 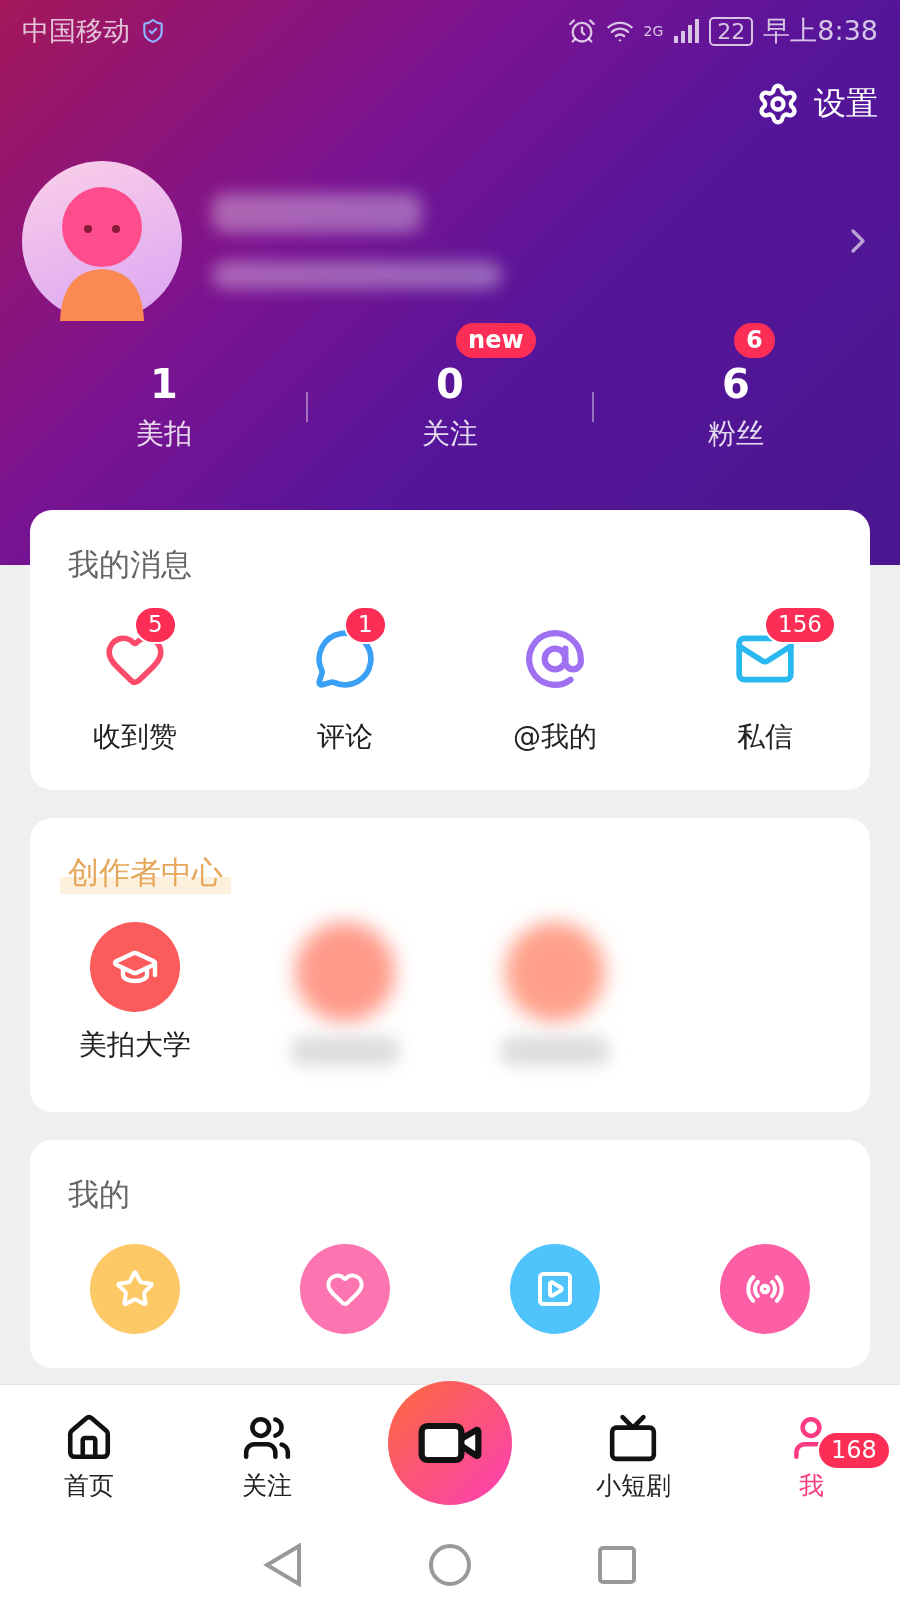 What do you see at coordinates (653, 31) in the screenshot?
I see `network-type: 2G` at bounding box center [653, 31].